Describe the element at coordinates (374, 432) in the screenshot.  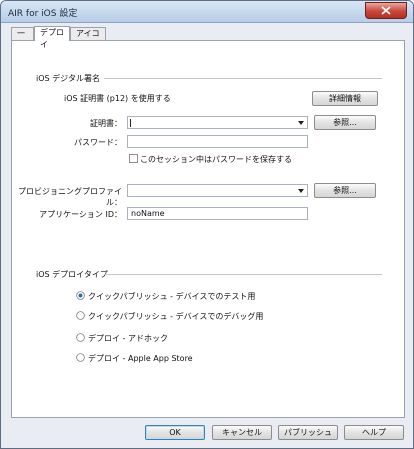
I see `help-button: ヘルプ` at that location.